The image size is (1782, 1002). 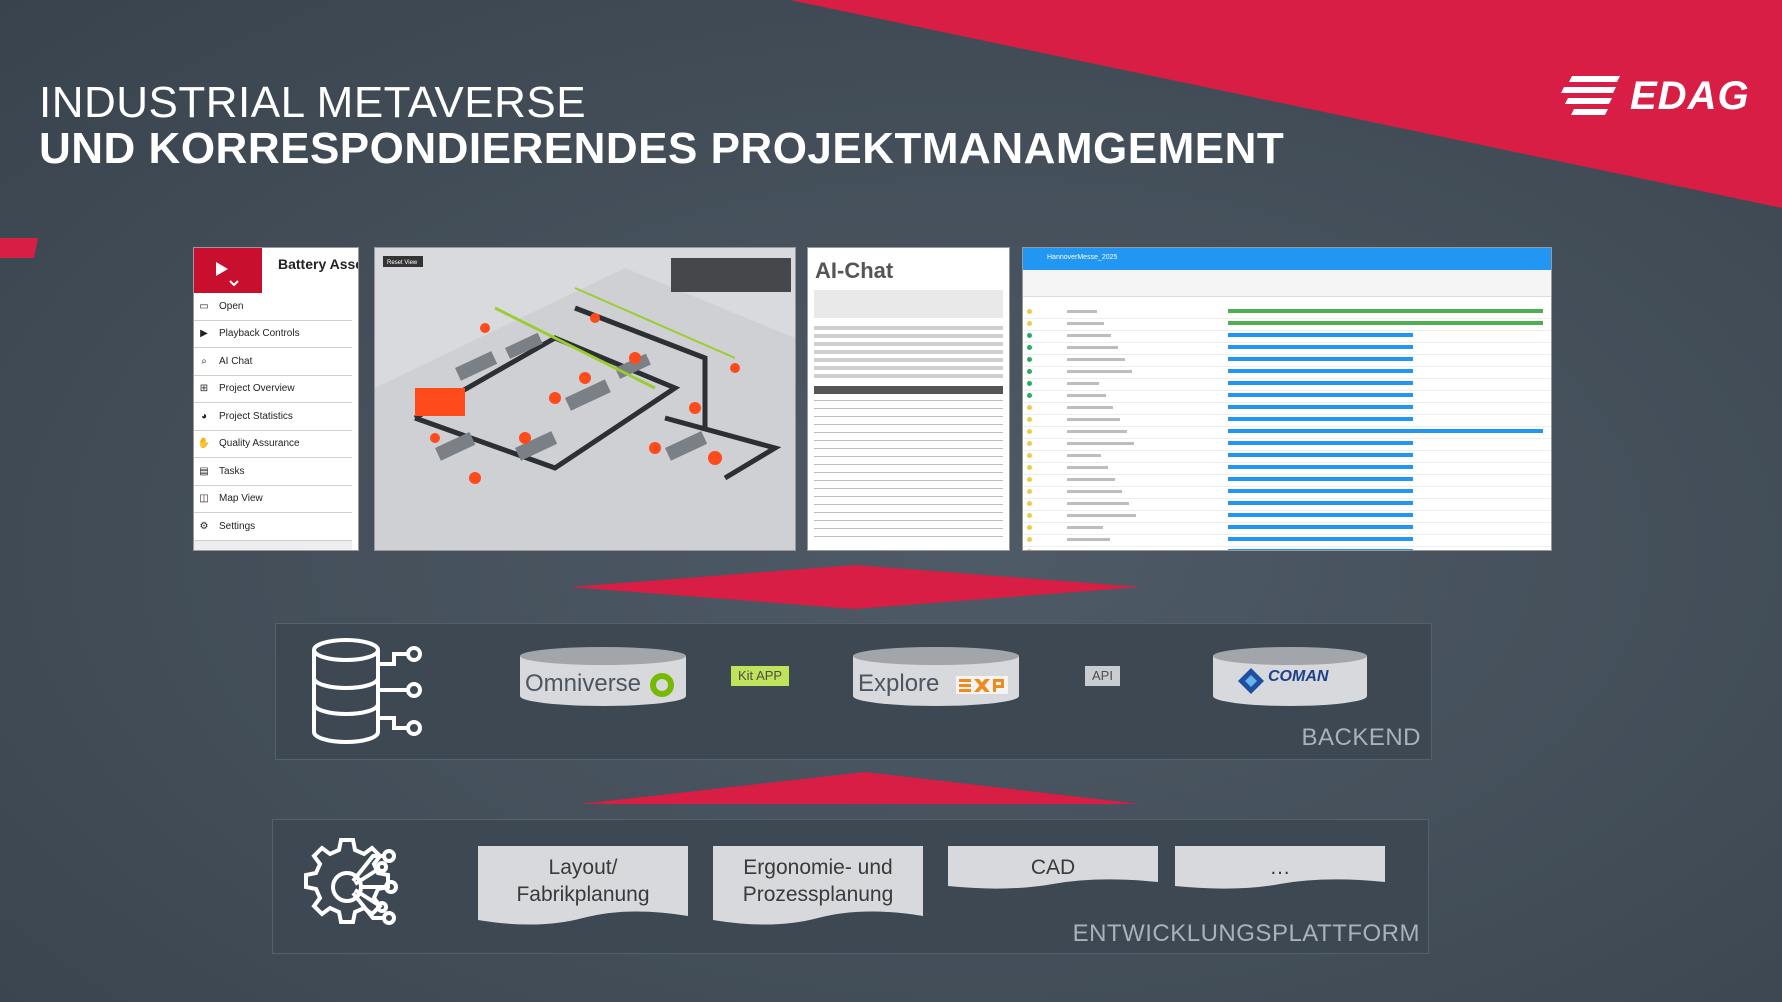 I want to click on factory-layout-image: Reset View, so click(x=585, y=399).